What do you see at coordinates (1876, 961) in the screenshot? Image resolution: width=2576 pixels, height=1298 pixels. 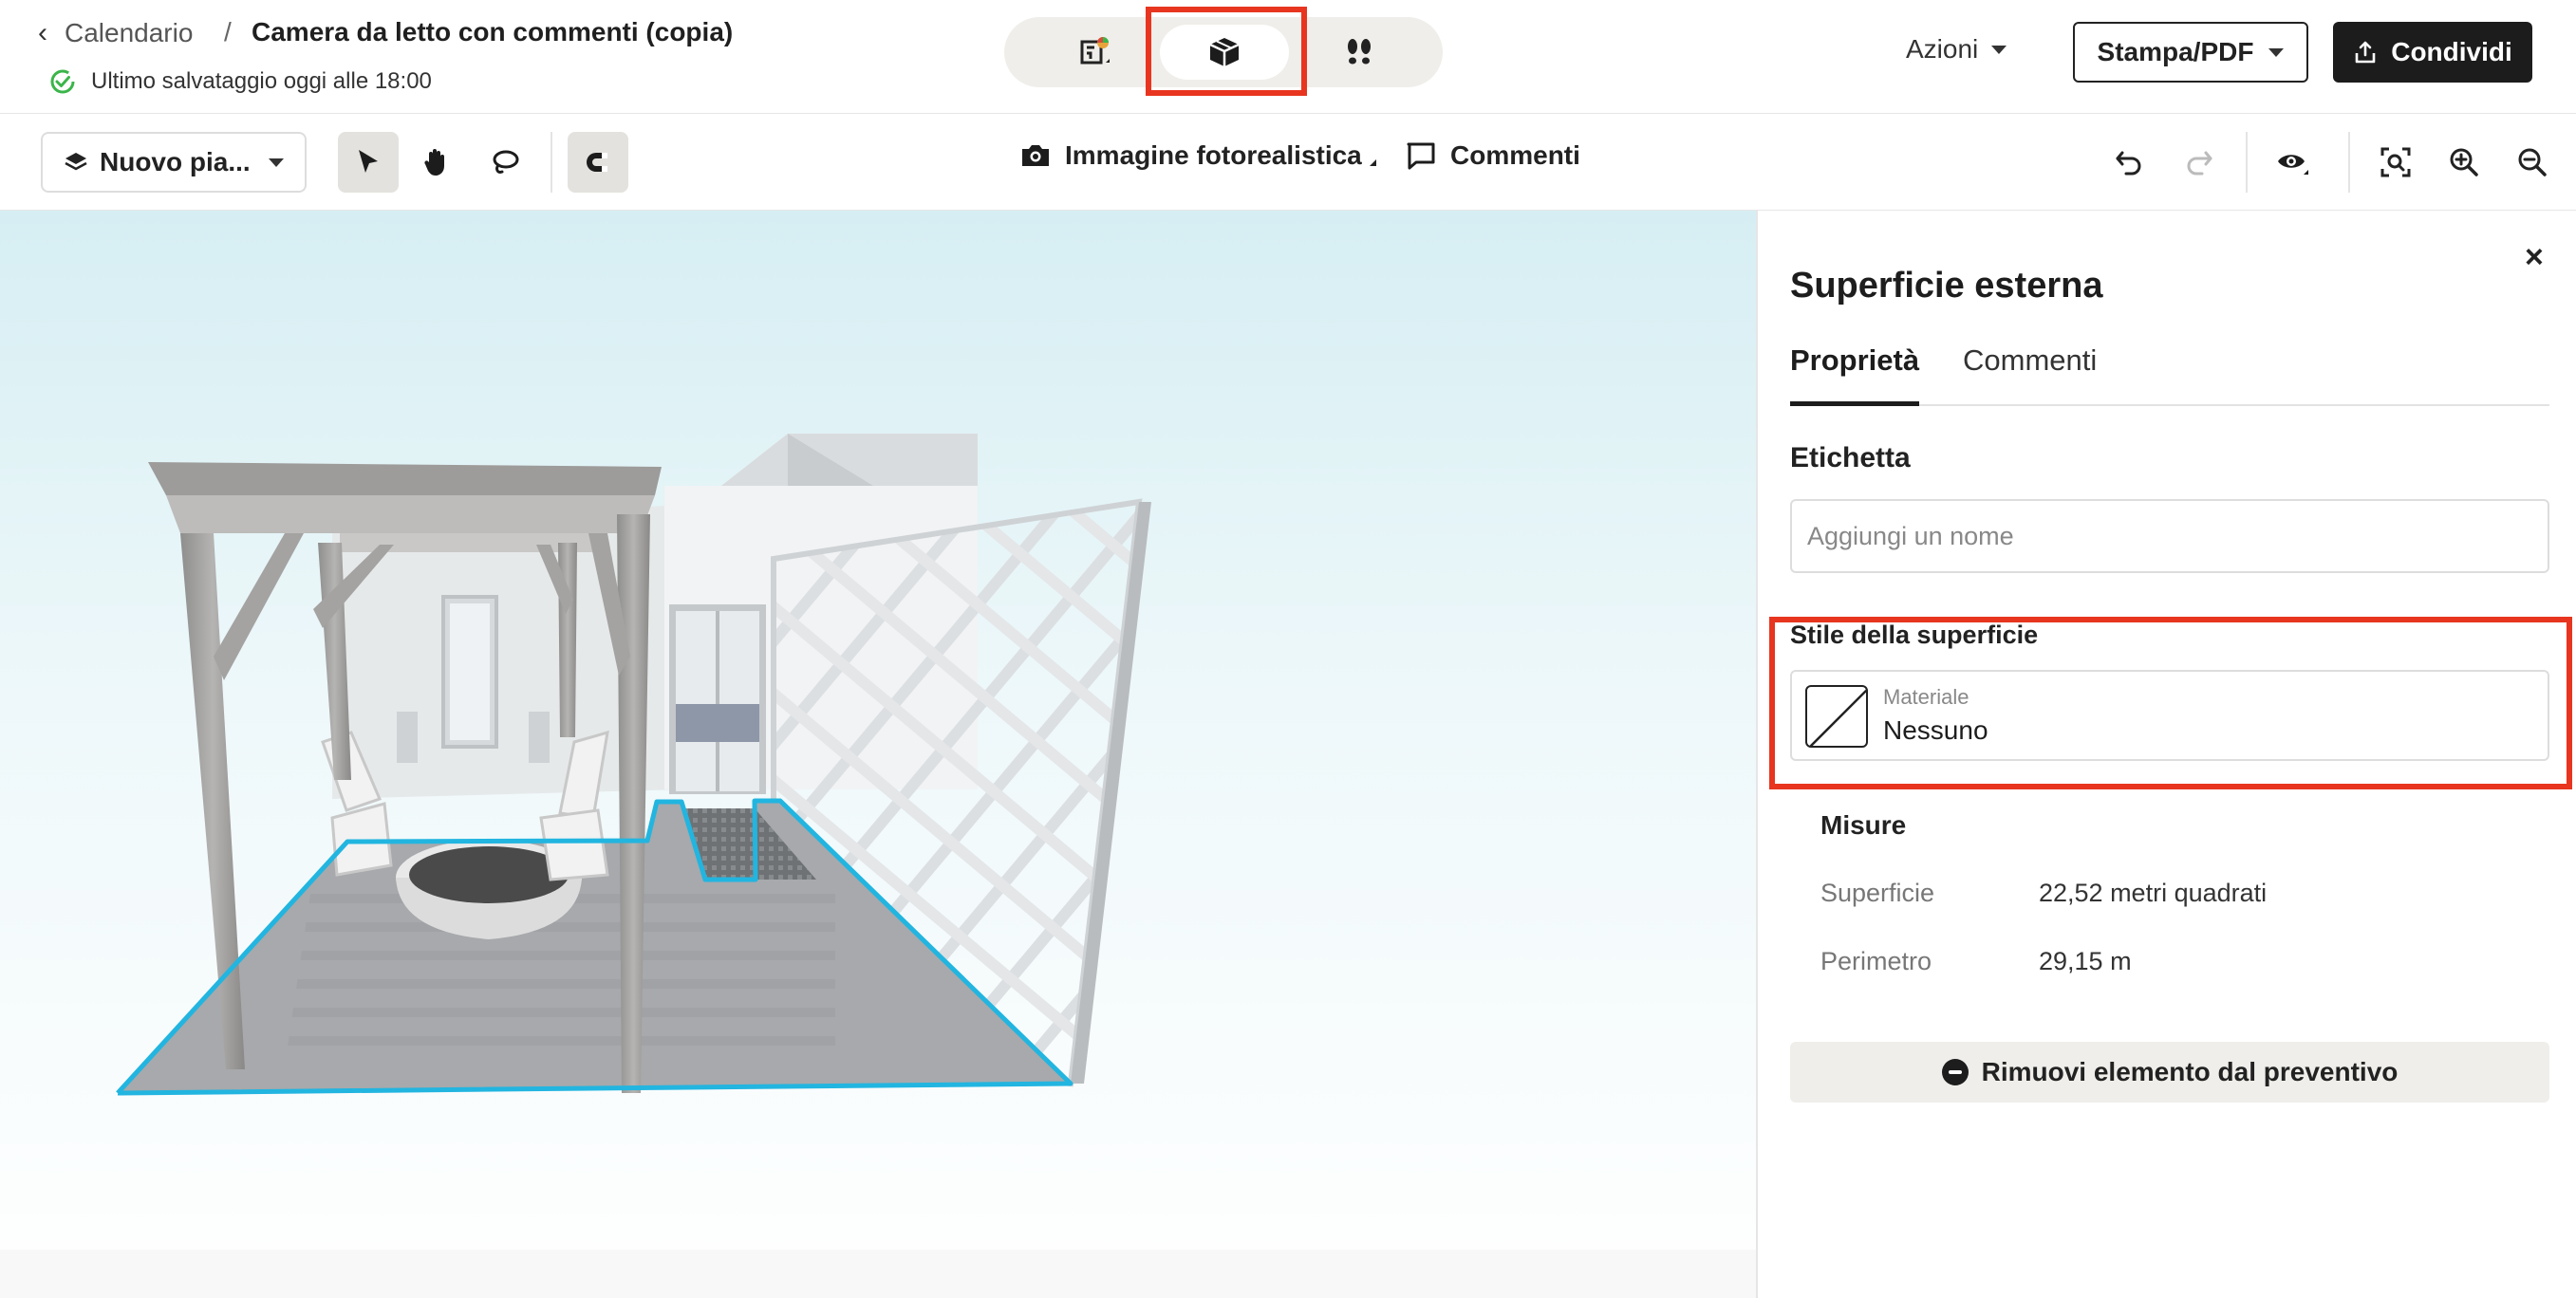 I see `measure-label: Perimetro` at bounding box center [1876, 961].